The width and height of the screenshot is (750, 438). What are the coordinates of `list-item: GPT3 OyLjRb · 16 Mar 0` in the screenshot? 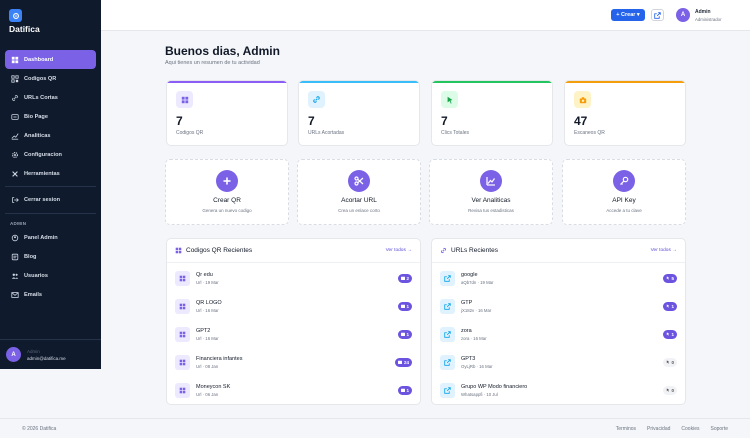 It's located at (558, 362).